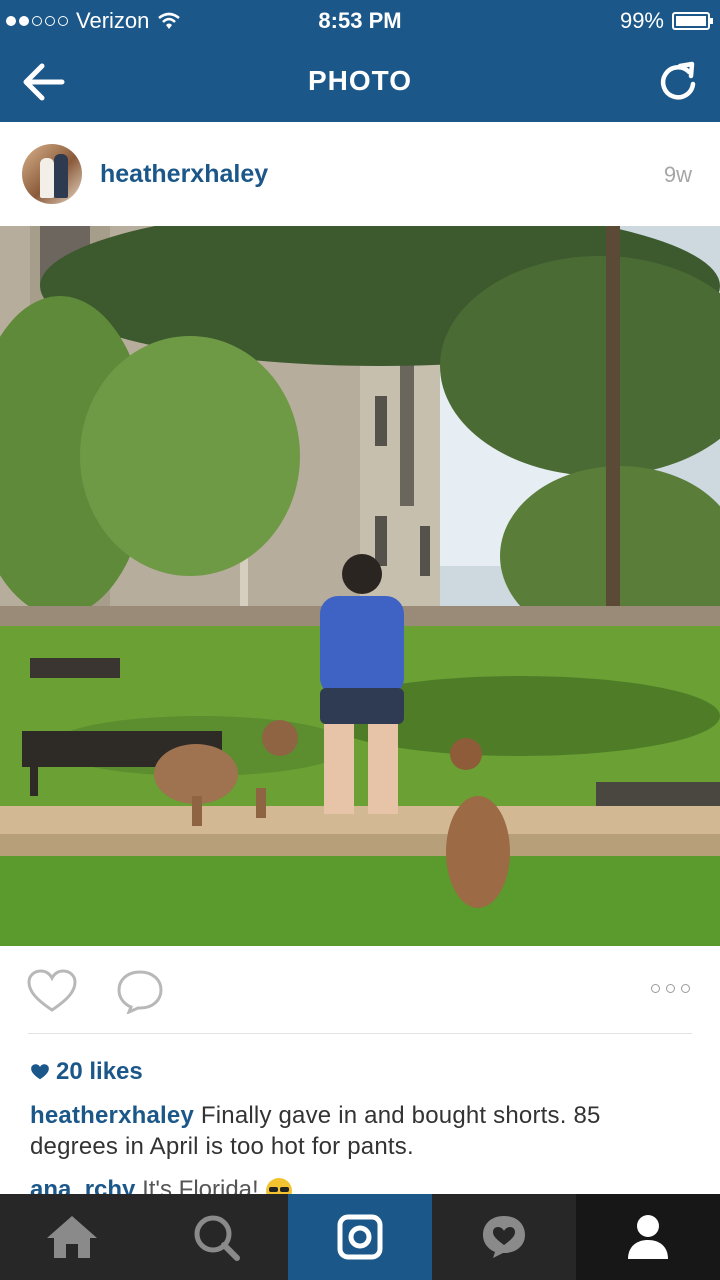 This screenshot has height=1280, width=720. I want to click on post-username: heatherxhaley, so click(184, 174).